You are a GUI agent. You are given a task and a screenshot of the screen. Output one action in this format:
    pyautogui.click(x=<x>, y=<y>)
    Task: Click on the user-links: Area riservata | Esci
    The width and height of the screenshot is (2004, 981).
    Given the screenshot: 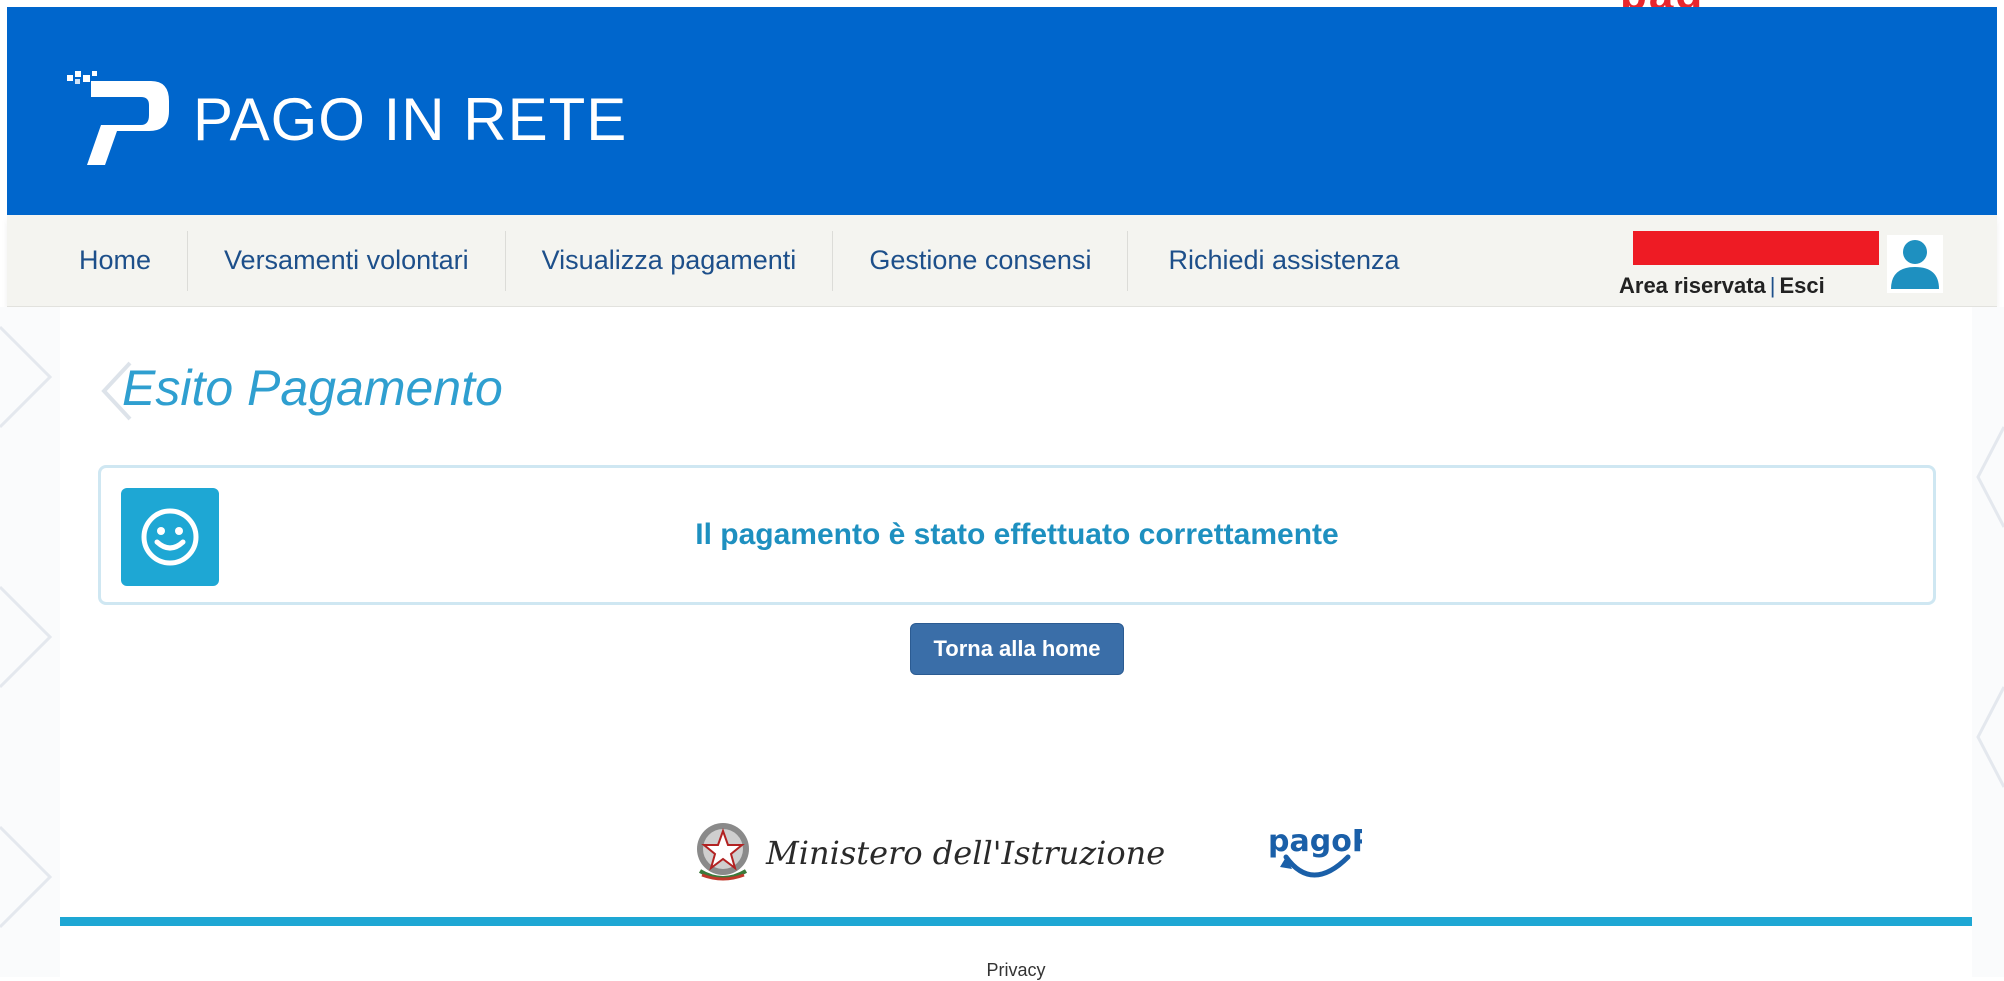 What is the action you would take?
    pyautogui.click(x=1722, y=286)
    